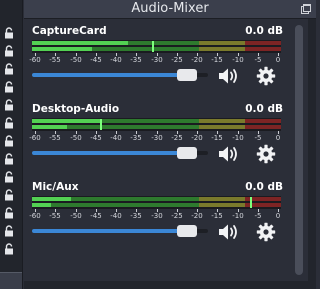 This screenshot has height=289, width=320. Describe the element at coordinates (76, 138) in the screenshot. I see `scale-label: -50` at that location.